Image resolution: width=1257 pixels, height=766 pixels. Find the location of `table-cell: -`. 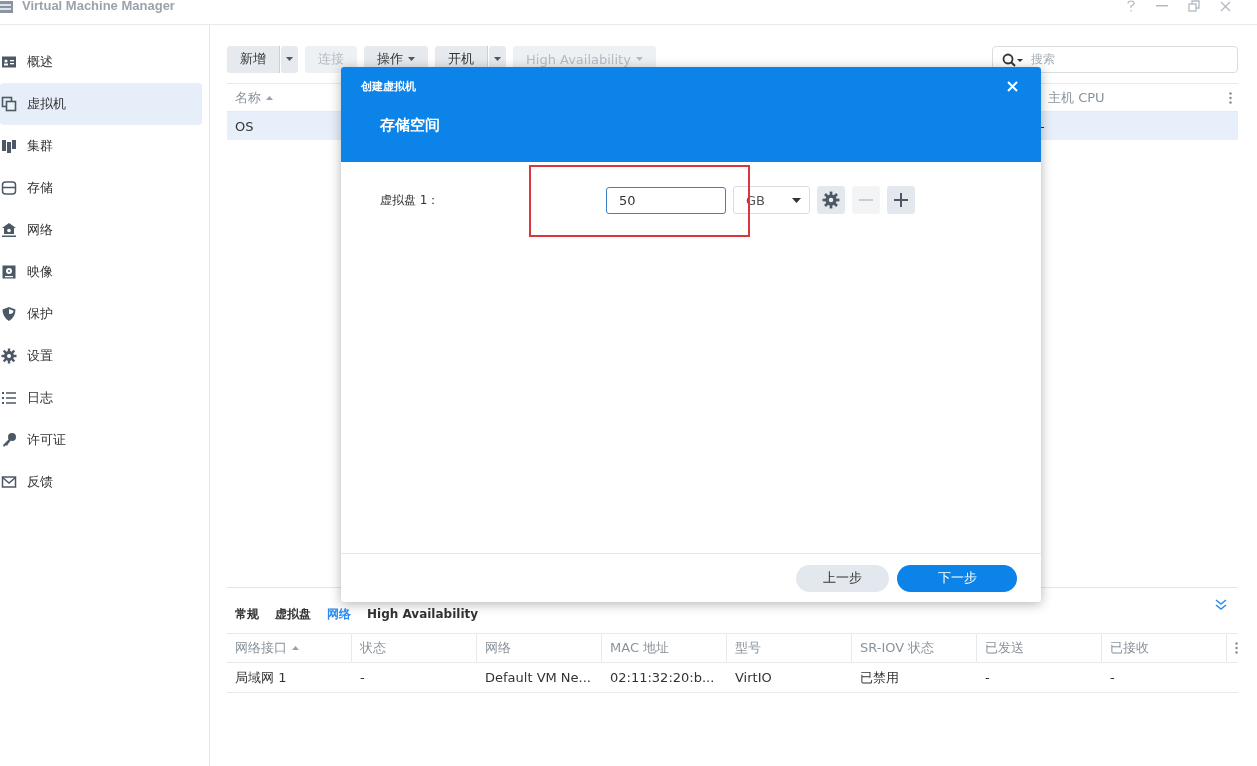

table-cell: - is located at coordinates (1042, 126).